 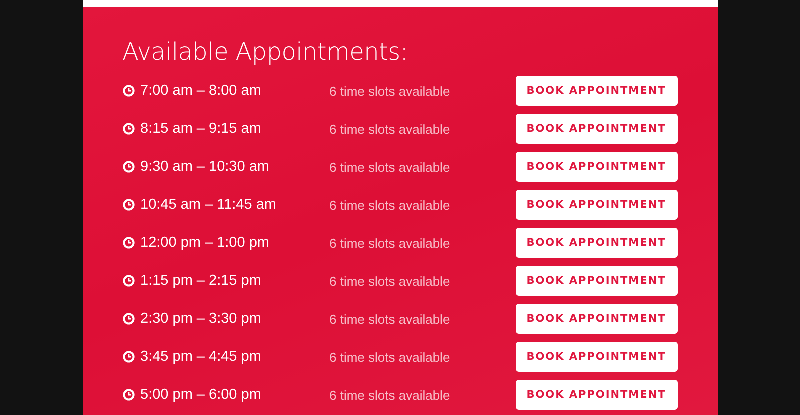 What do you see at coordinates (201, 91) in the screenshot?
I see `time-range: 7:00 am – 8:00 am` at bounding box center [201, 91].